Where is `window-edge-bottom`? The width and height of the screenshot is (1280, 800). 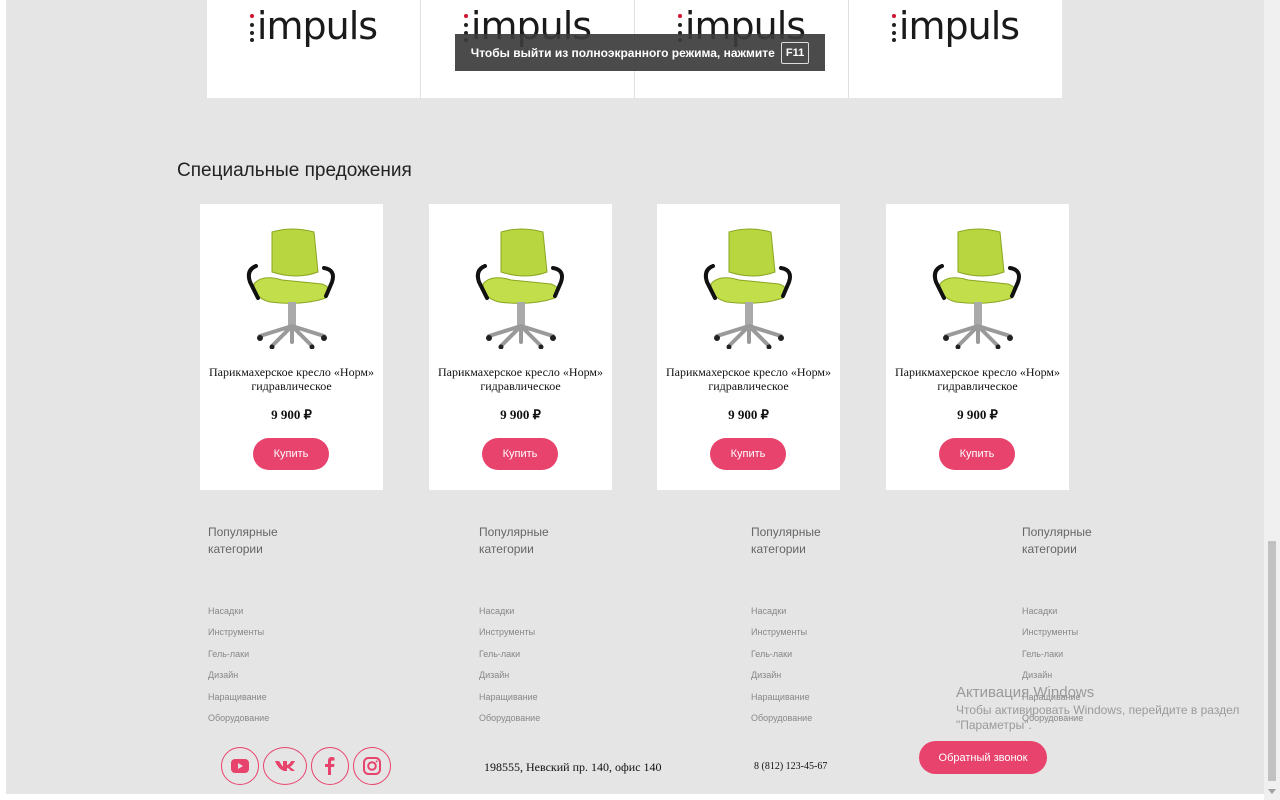 window-edge-bottom is located at coordinates (632, 797).